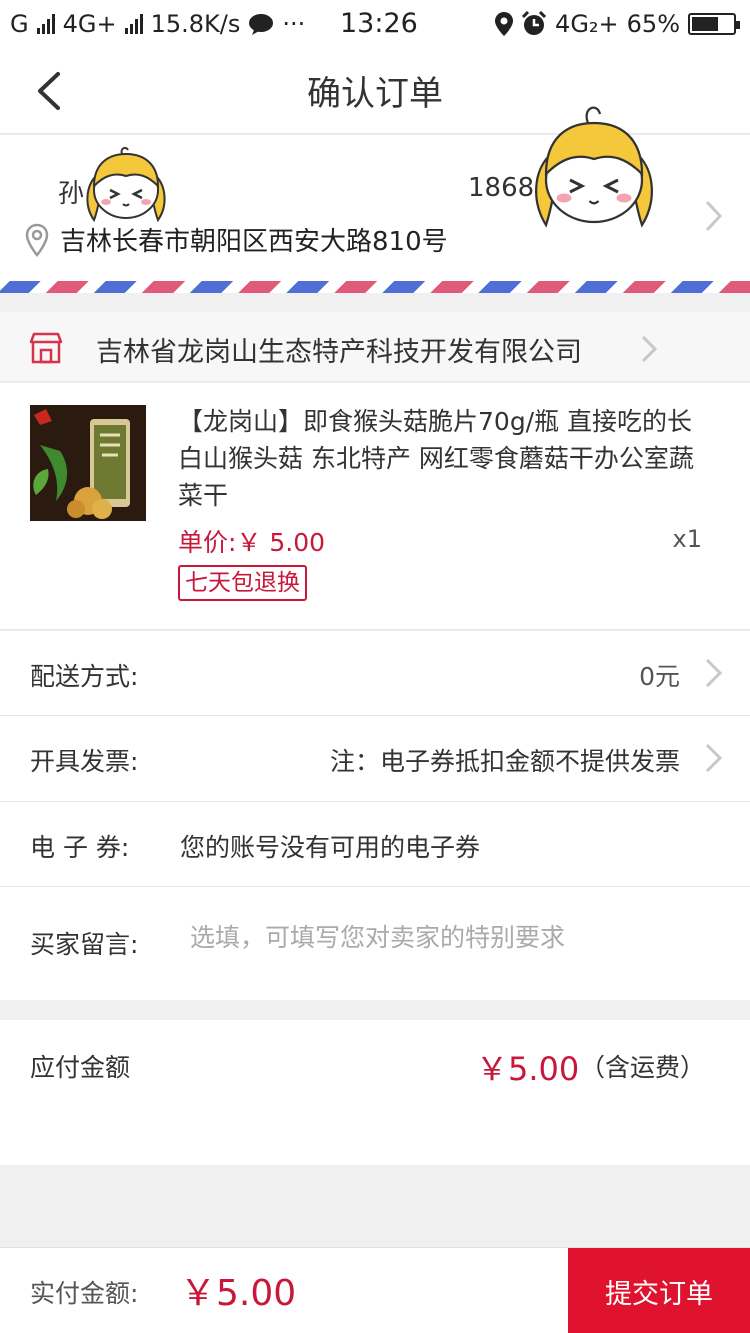 This screenshot has width=750, height=1333. What do you see at coordinates (504, 24) in the screenshot?
I see `location-icon` at bounding box center [504, 24].